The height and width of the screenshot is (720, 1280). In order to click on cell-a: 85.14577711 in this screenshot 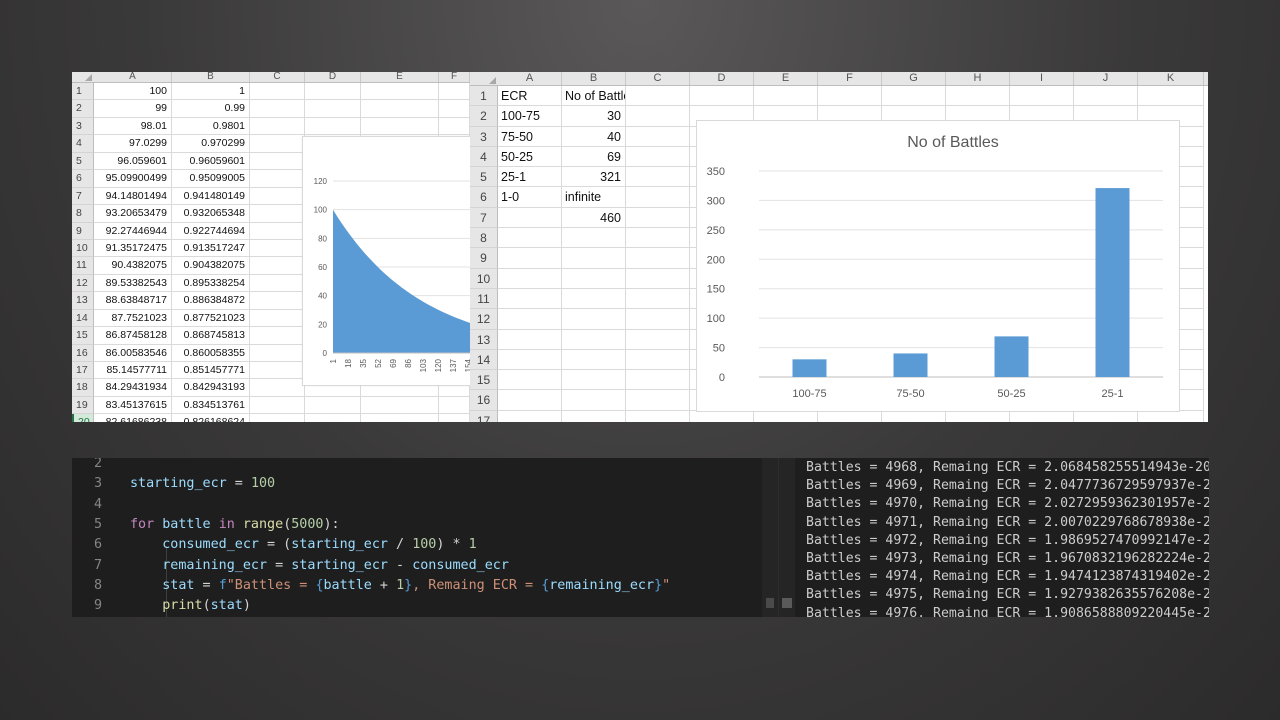, I will do `click(133, 371)`.